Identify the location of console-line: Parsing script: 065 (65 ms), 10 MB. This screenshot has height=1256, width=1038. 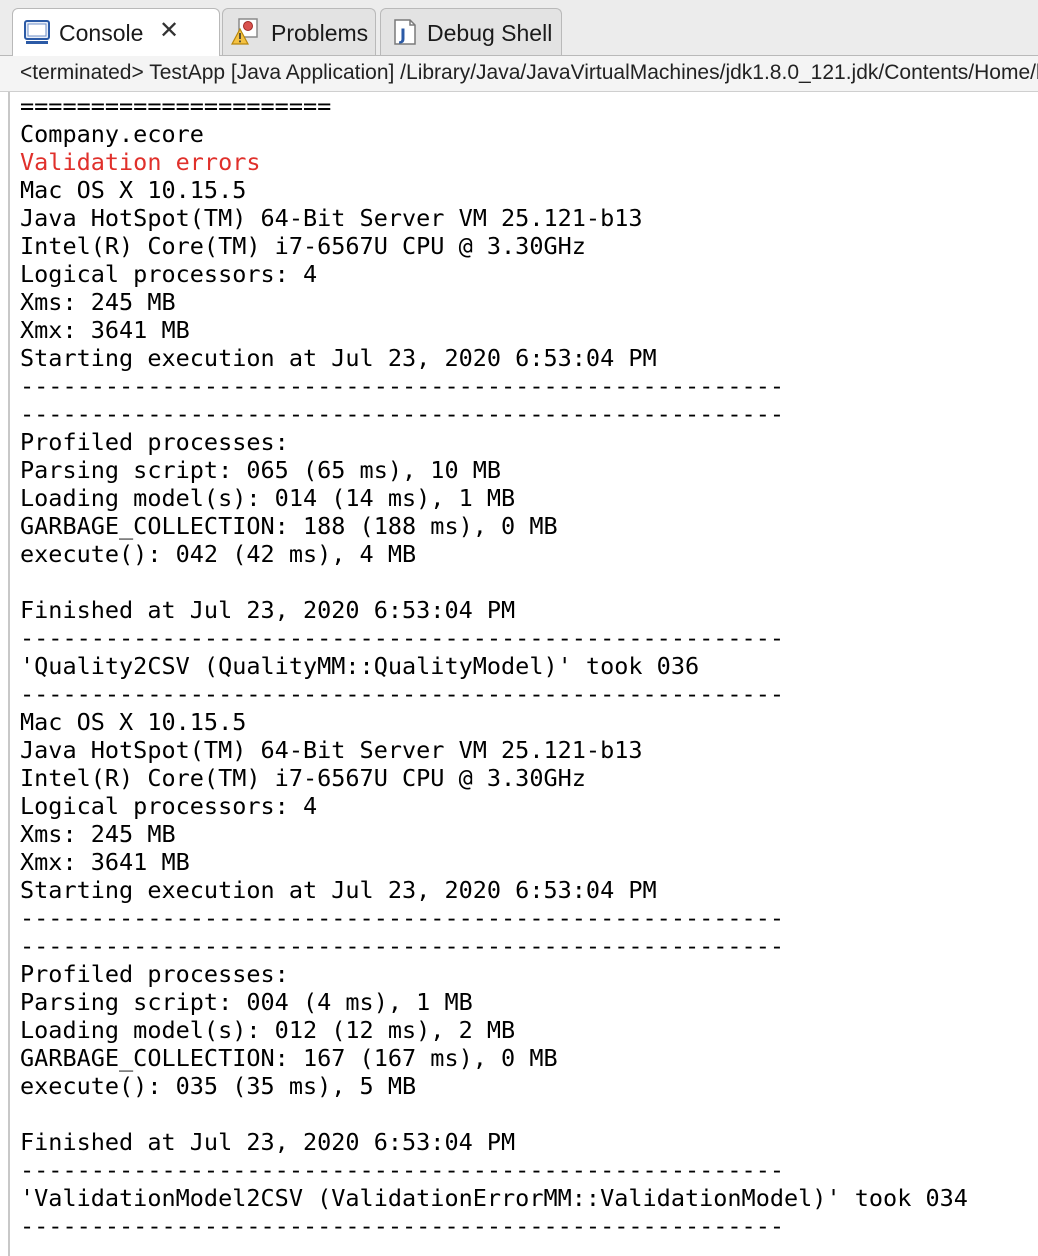
(261, 470).